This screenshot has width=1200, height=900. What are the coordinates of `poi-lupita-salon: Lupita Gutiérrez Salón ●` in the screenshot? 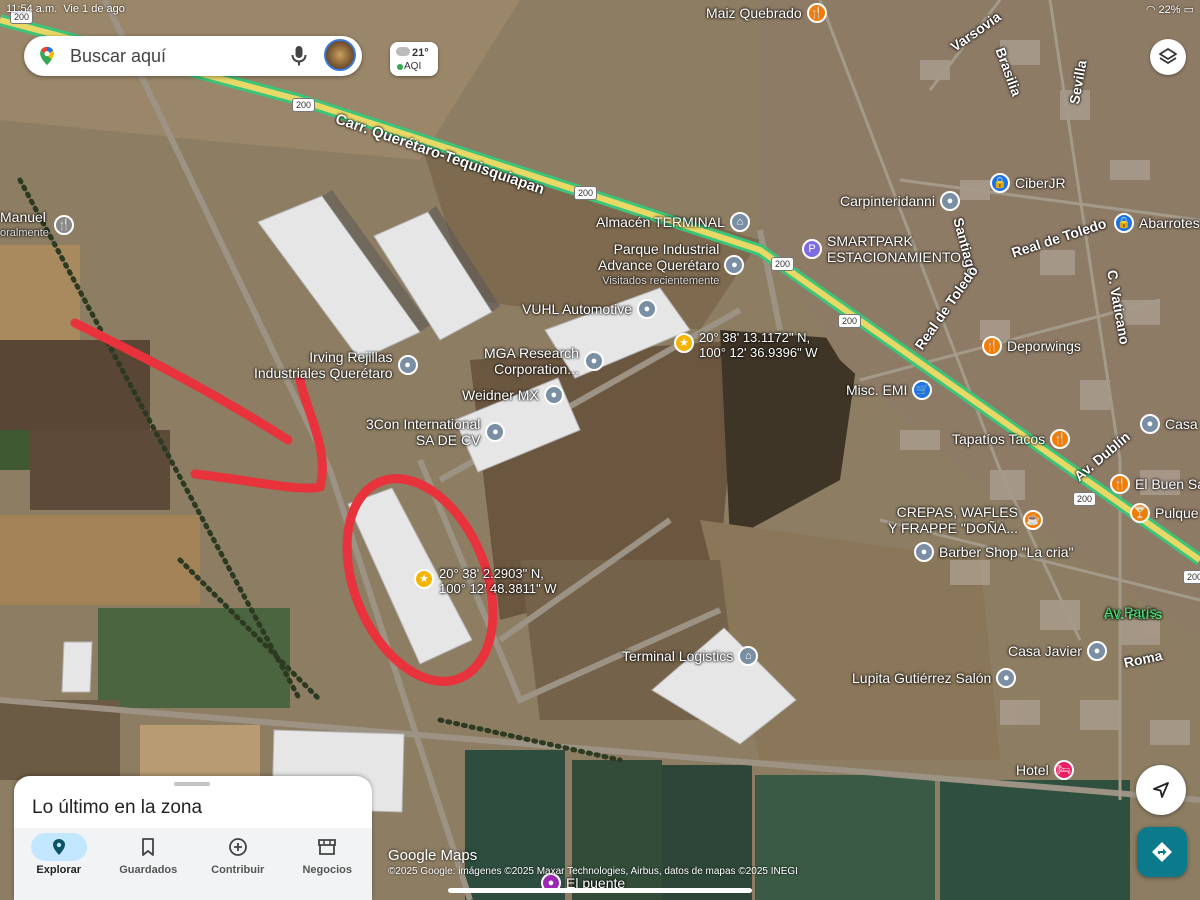 It's located at (934, 678).